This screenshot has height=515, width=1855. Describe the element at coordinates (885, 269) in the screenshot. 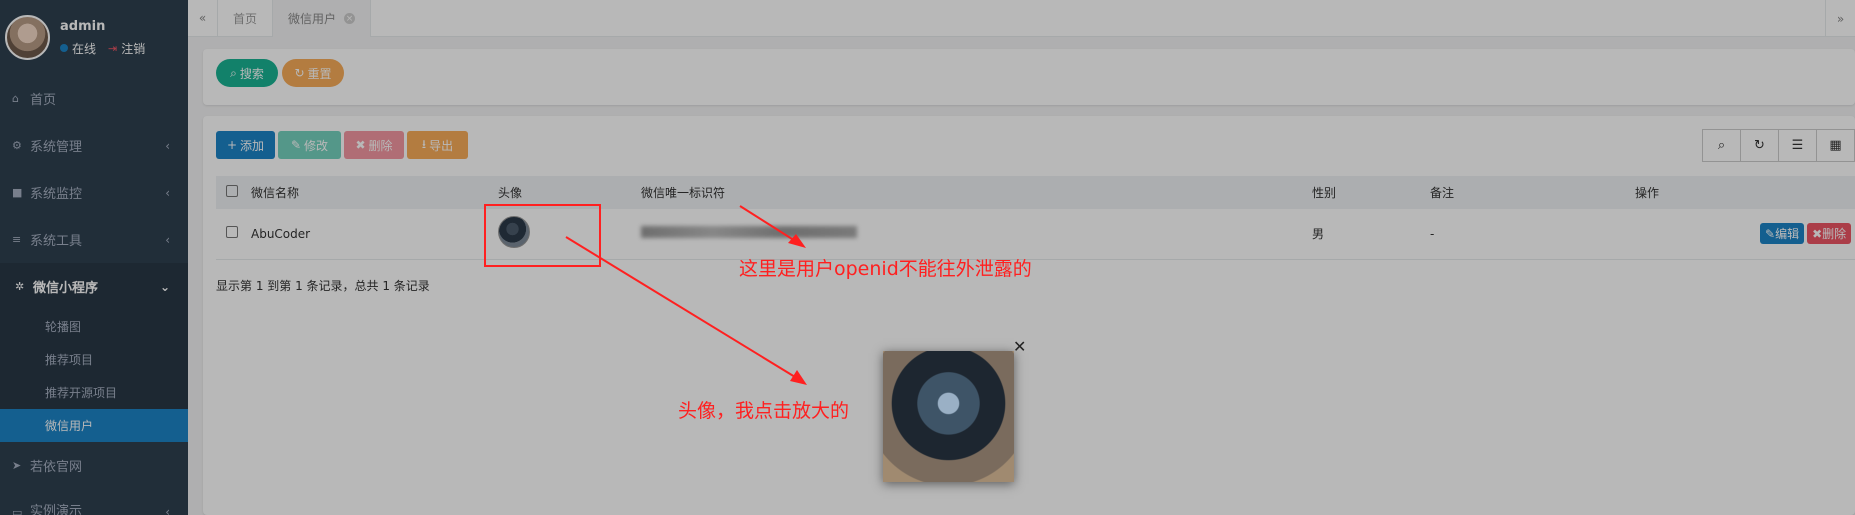

I see `annotation-openid-note: 这里是用户openid不能往外泄露的` at that location.